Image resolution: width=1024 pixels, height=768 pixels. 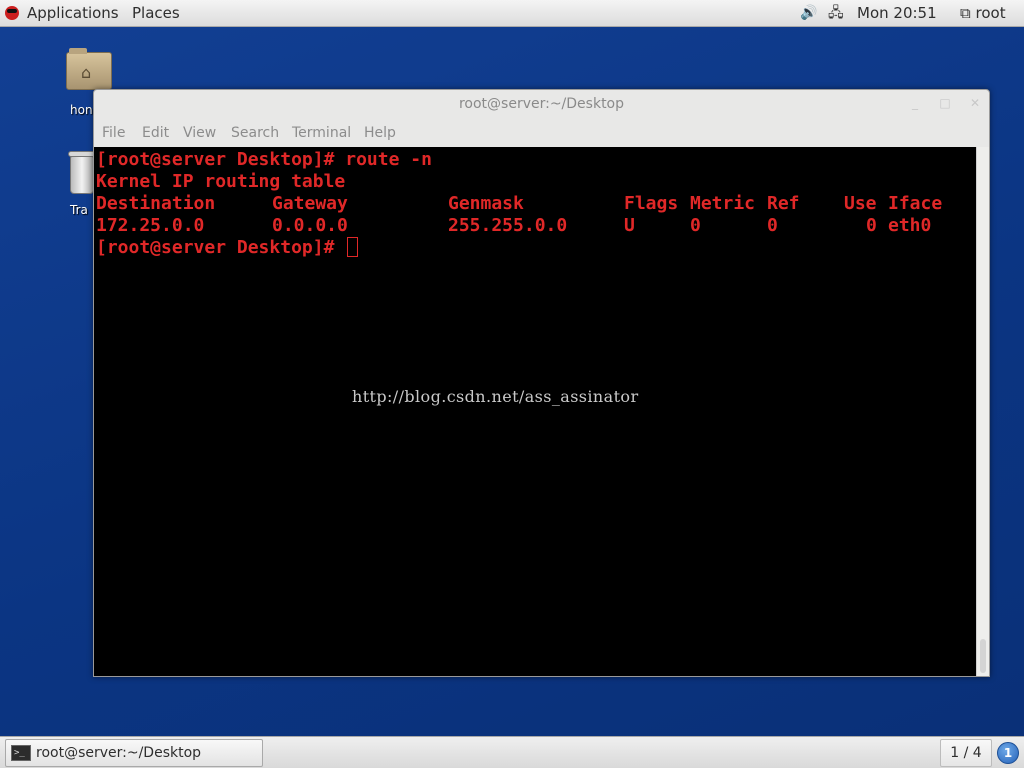 I want to click on menu-search: Search, so click(x=255, y=133).